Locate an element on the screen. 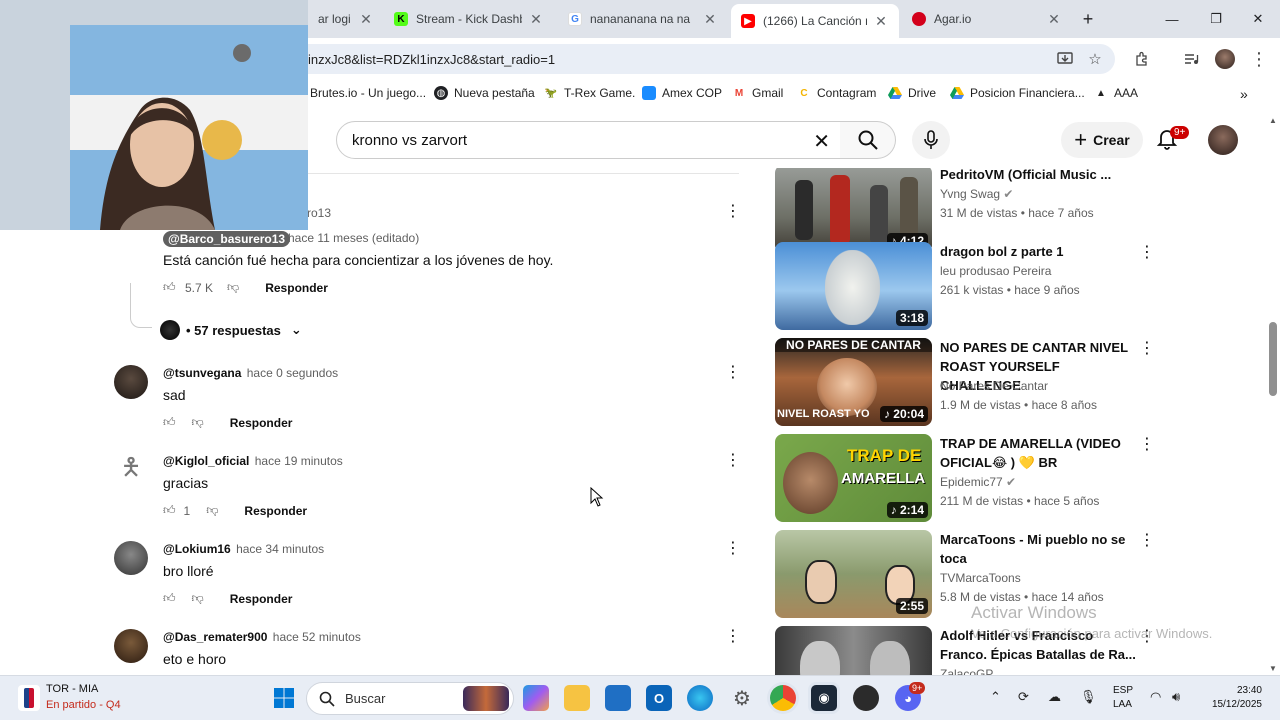 The image size is (1280, 720). video-thumbnail: 3:18 is located at coordinates (853, 286).